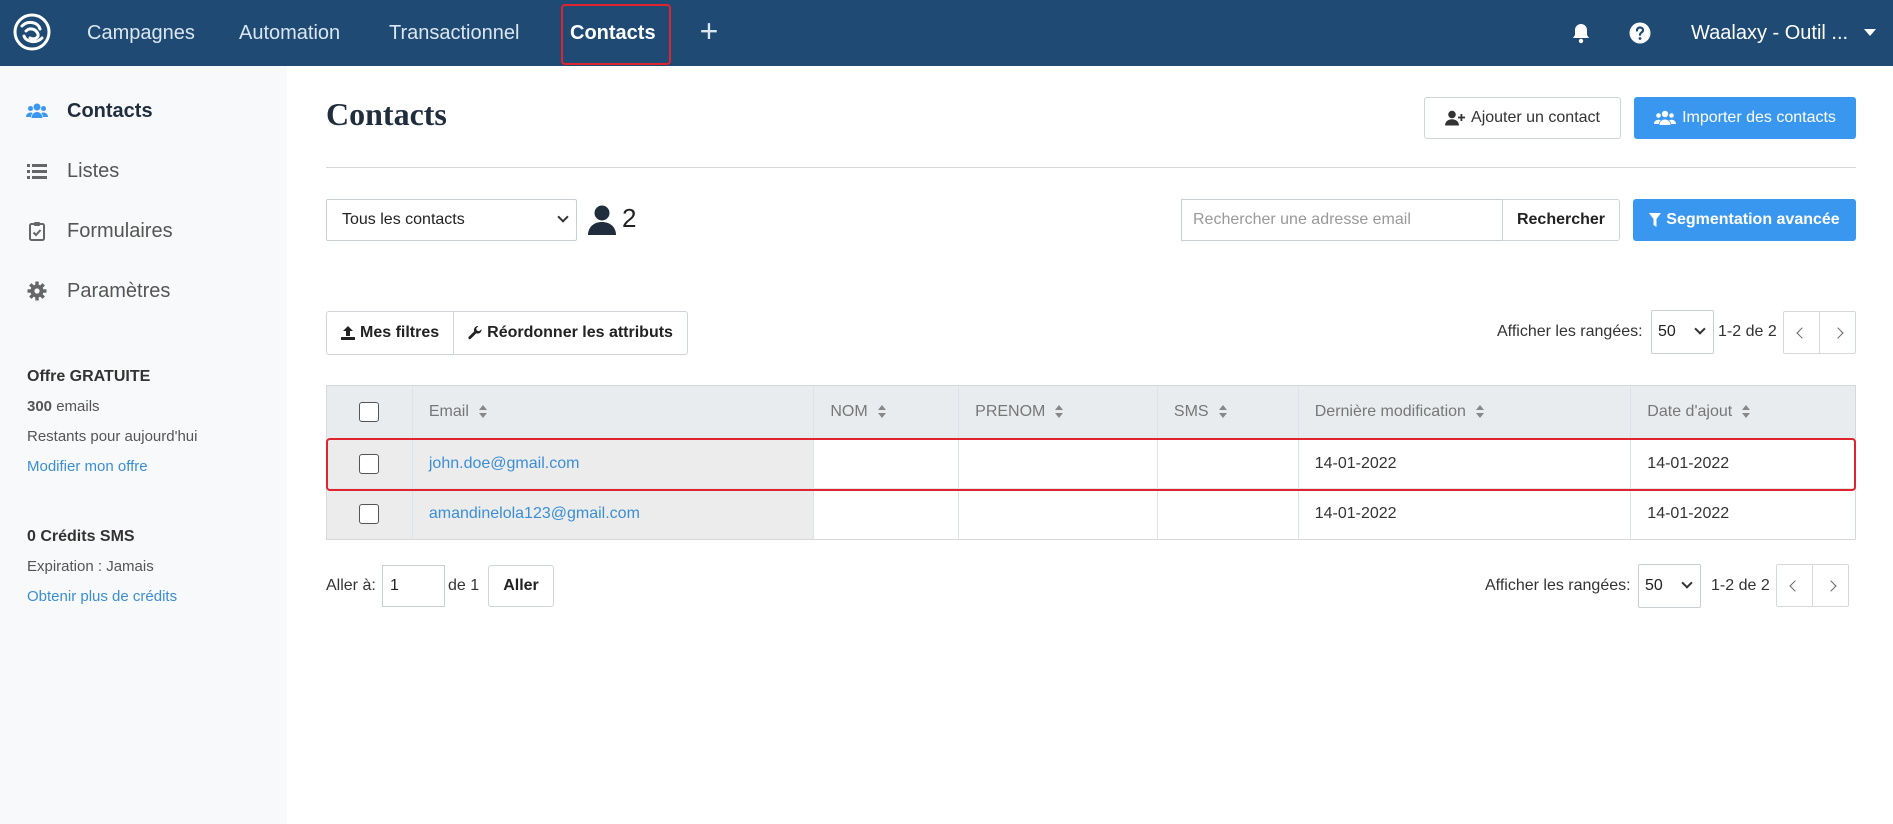  Describe the element at coordinates (81, 536) in the screenshot. I see `sms-credits-title: 0 Crédits SMS` at that location.